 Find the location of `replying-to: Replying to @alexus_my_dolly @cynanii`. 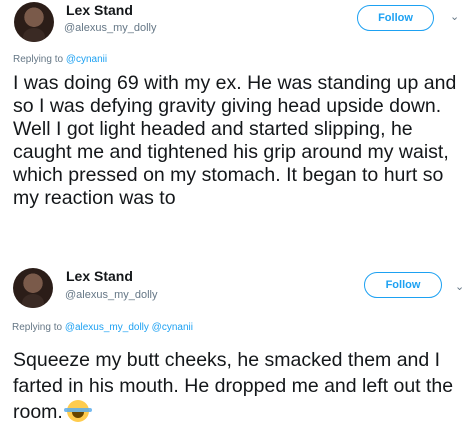

replying-to: Replying to @alexus_my_dolly @cynanii is located at coordinates (102, 327).